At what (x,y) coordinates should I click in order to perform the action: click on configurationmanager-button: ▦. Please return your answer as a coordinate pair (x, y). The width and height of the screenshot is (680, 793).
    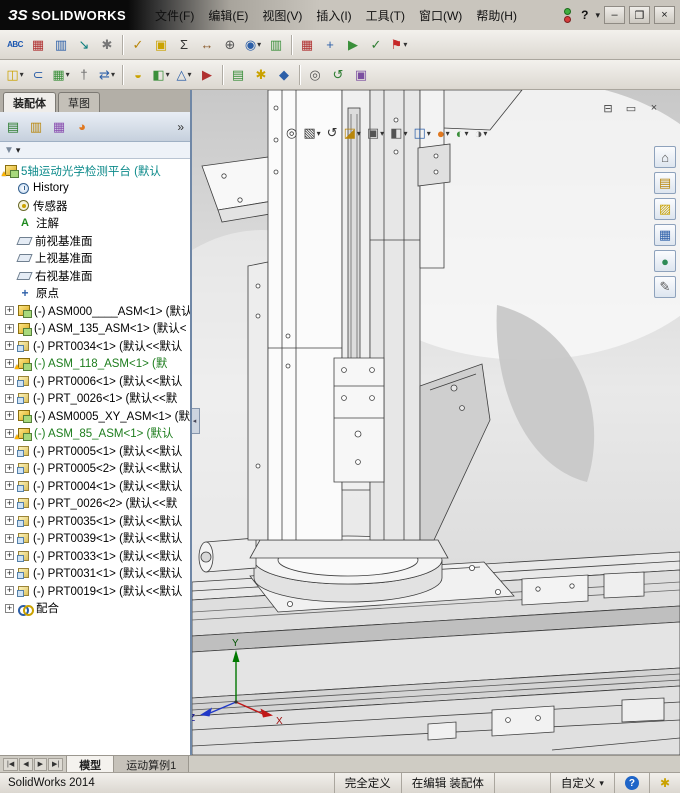
    Looking at the image, I should click on (59, 127).